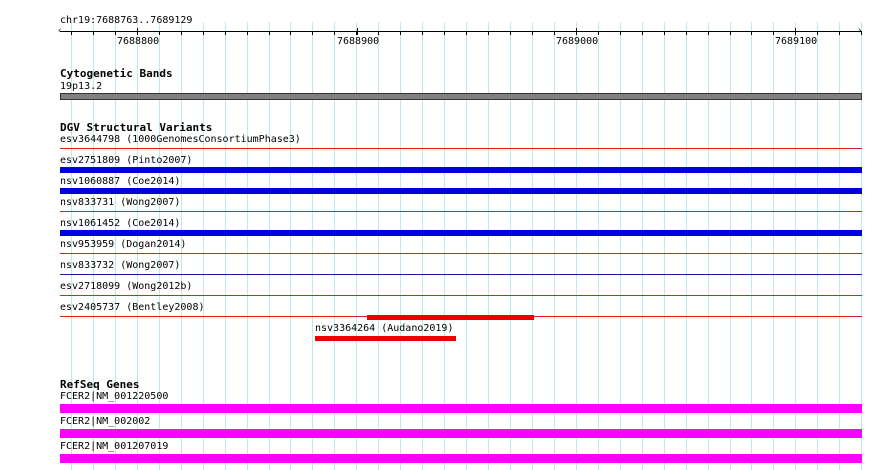  Describe the element at coordinates (180, 139) in the screenshot. I see `dgv-feature-label: esv3644798 (1000GenomesConsortiumPhase3)` at that location.